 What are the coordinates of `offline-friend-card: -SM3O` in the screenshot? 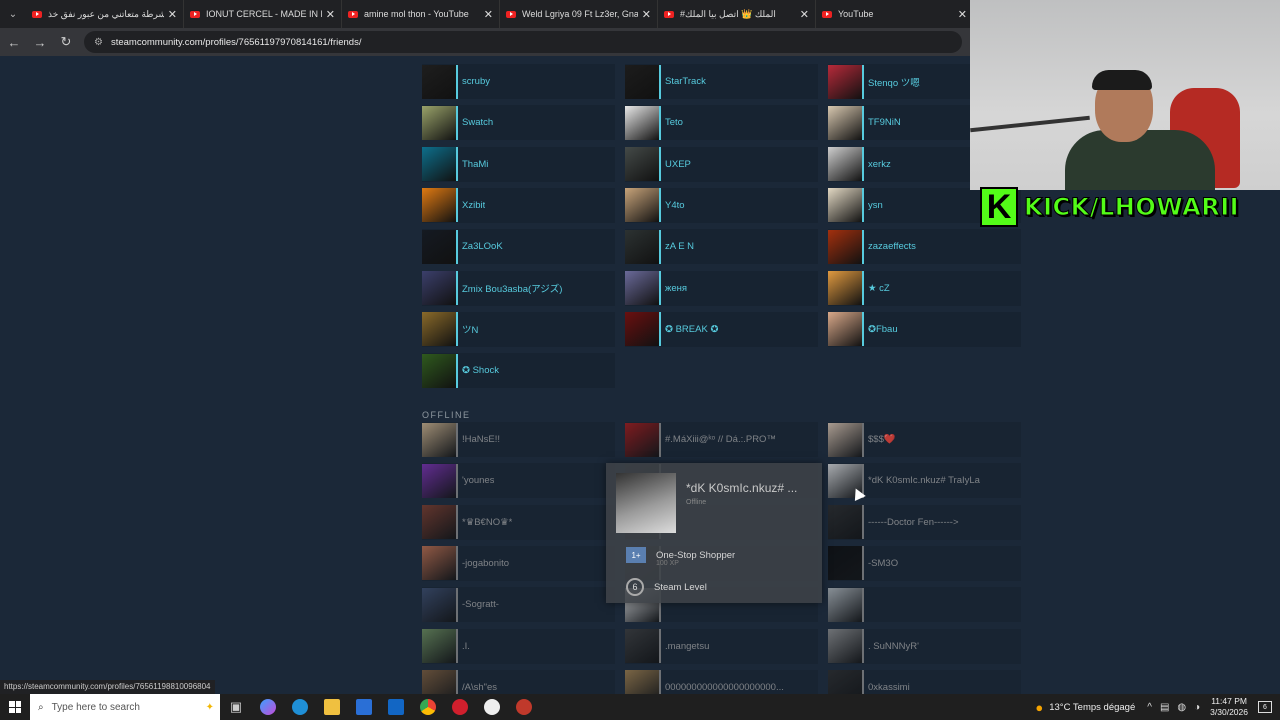 It's located at (924, 563).